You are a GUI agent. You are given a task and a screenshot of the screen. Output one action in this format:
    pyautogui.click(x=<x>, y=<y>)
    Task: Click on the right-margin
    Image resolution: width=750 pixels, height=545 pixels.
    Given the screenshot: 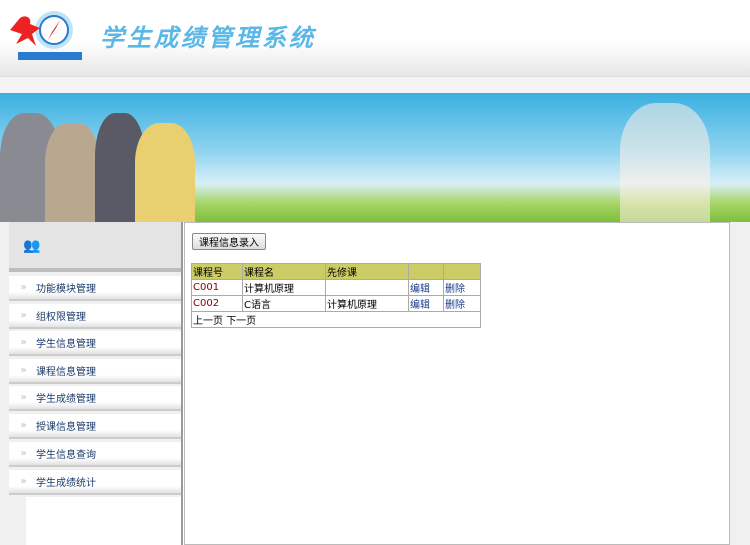 What is the action you would take?
    pyautogui.click(x=740, y=383)
    